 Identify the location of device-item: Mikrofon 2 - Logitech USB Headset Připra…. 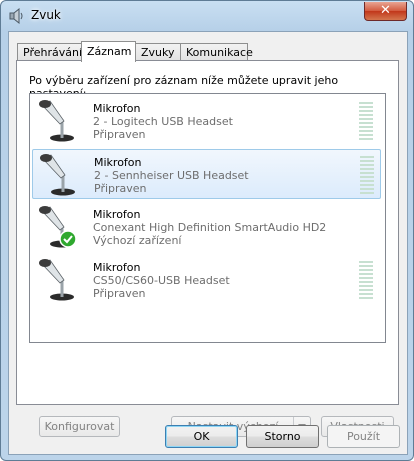
(206, 121).